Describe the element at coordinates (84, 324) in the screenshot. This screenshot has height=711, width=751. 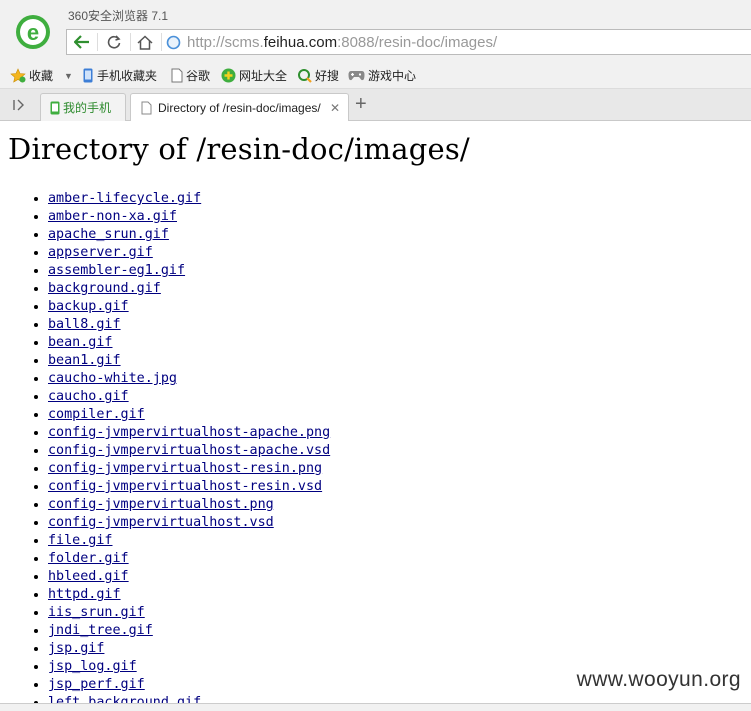
I see `file-link: ball8.gif` at that location.